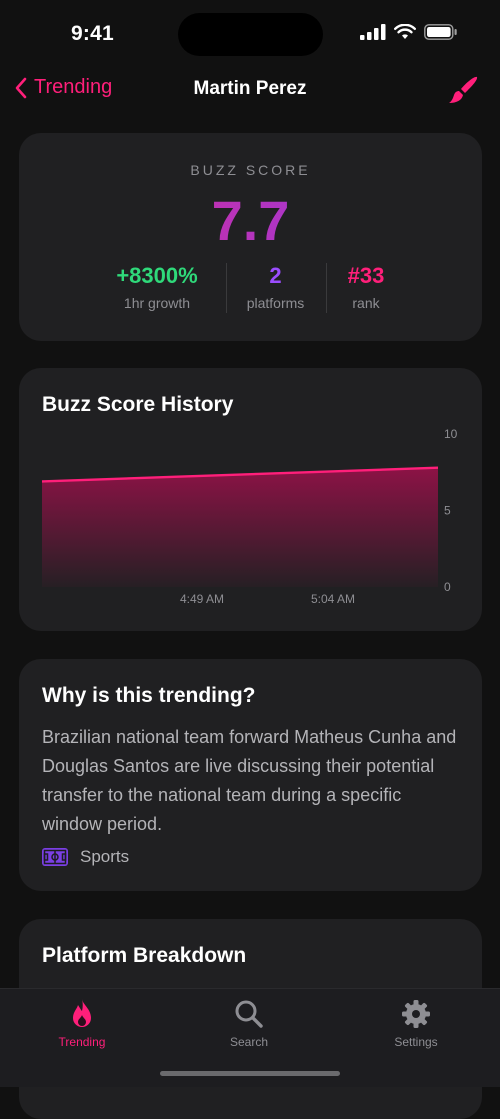 The height and width of the screenshot is (1119, 500). What do you see at coordinates (144, 955) in the screenshot?
I see `platform-title: Platform Breakdown` at bounding box center [144, 955].